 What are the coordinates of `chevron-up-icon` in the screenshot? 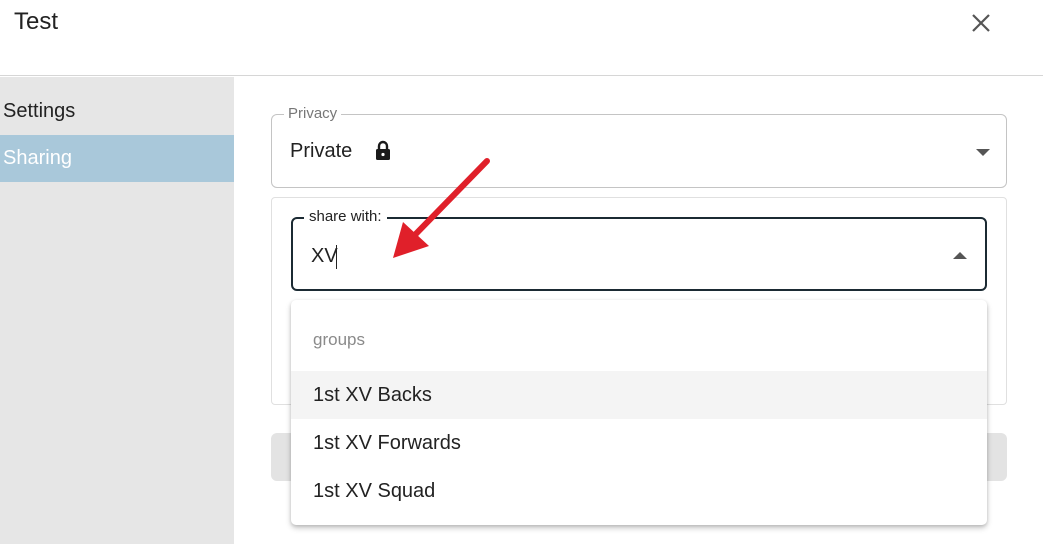 It's located at (960, 255).